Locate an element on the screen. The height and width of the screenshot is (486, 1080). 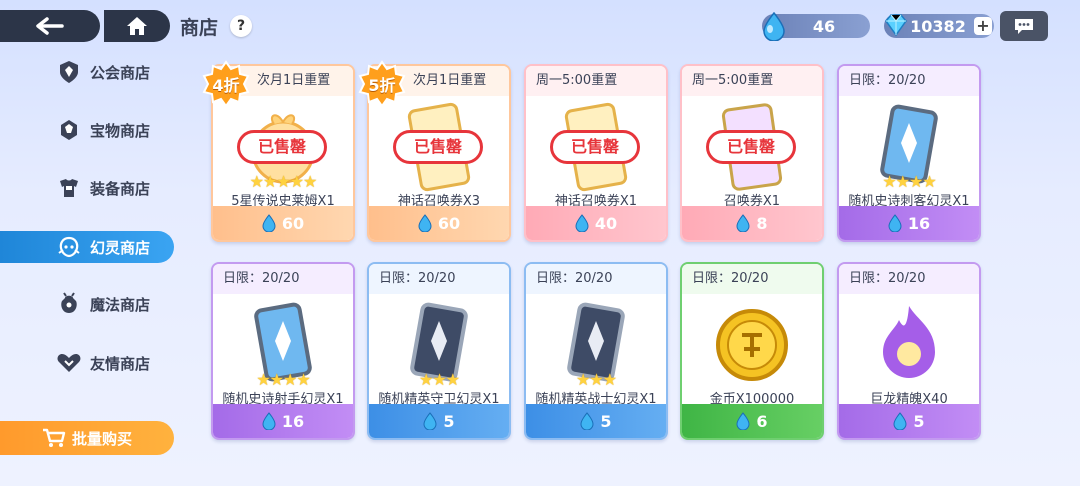
item-price: 6 is located at coordinates (752, 421).